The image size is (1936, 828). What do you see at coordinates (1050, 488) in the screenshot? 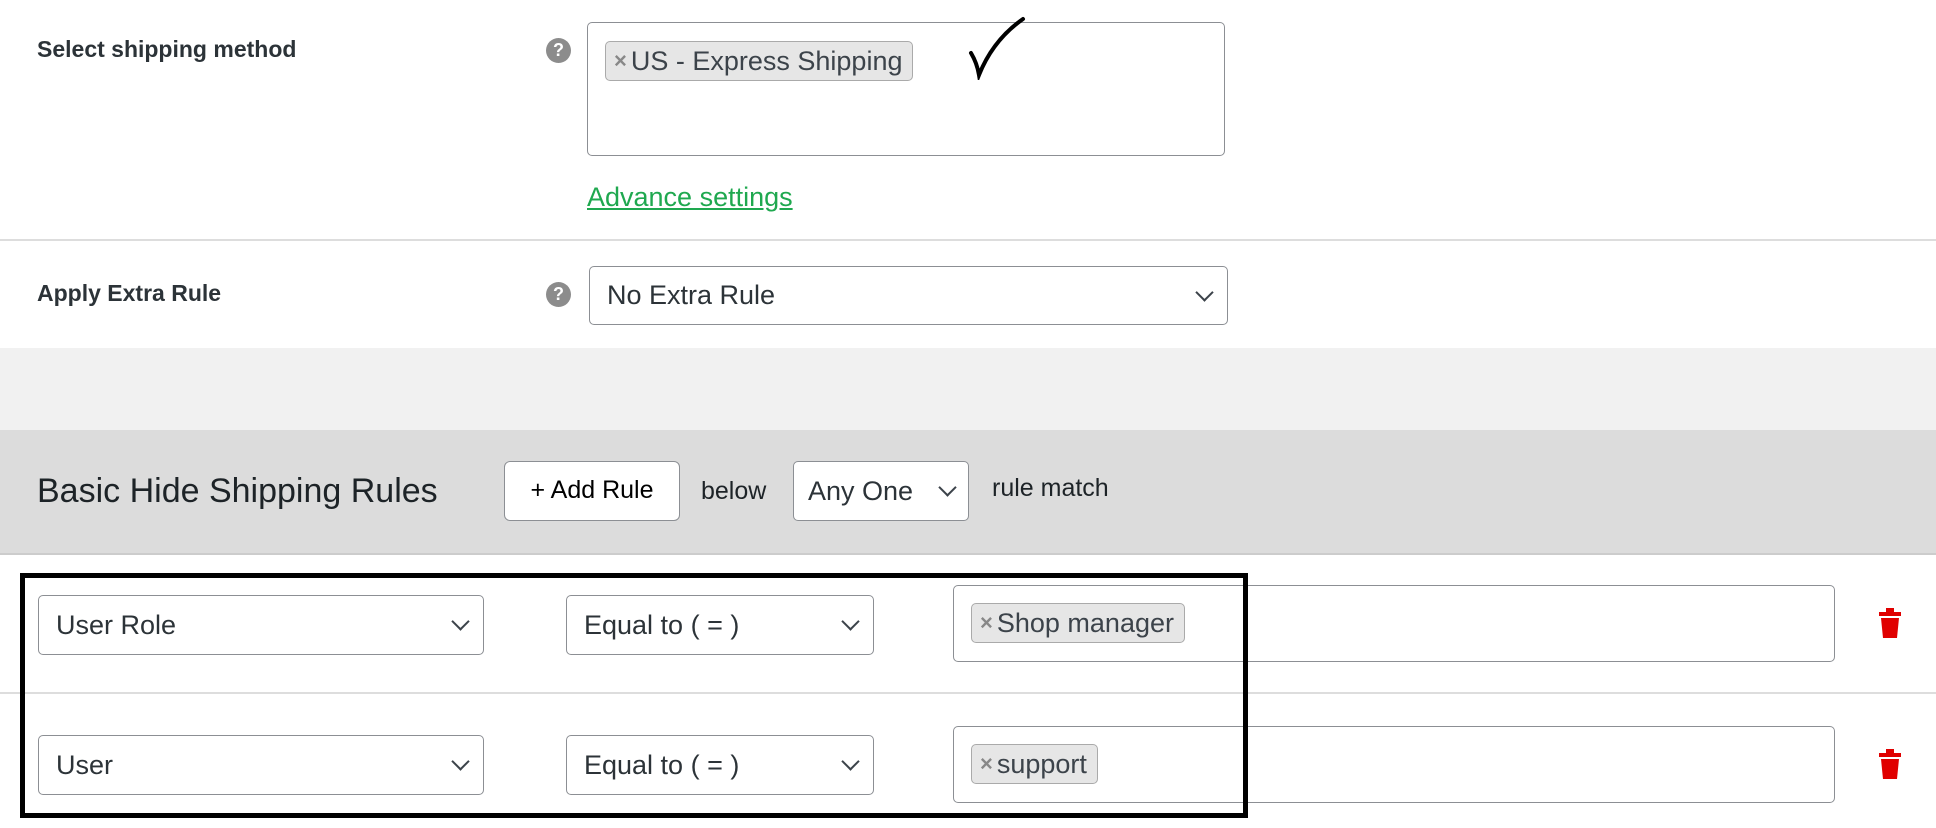
I see `rule-match-text: rule match` at bounding box center [1050, 488].